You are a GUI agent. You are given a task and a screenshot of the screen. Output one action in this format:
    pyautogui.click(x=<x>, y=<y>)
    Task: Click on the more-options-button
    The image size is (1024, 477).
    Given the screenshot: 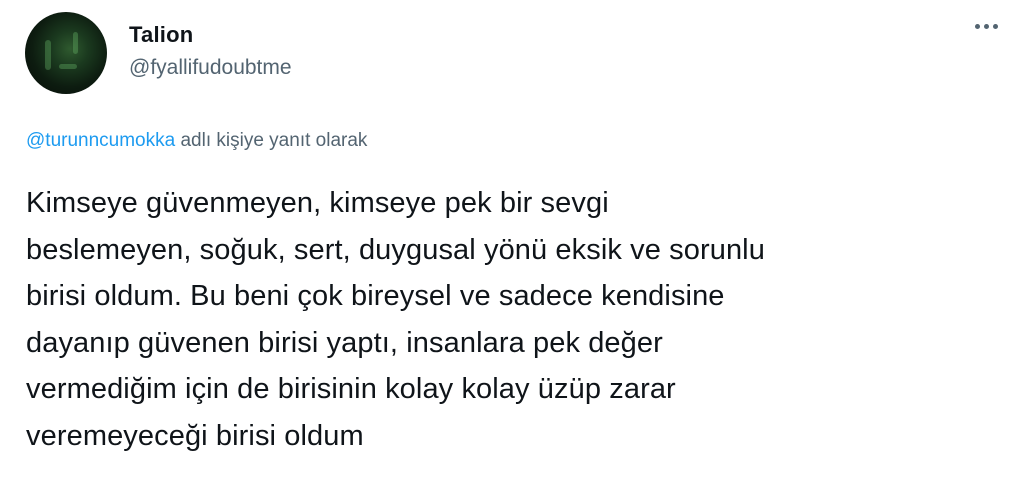 What is the action you would take?
    pyautogui.click(x=986, y=26)
    